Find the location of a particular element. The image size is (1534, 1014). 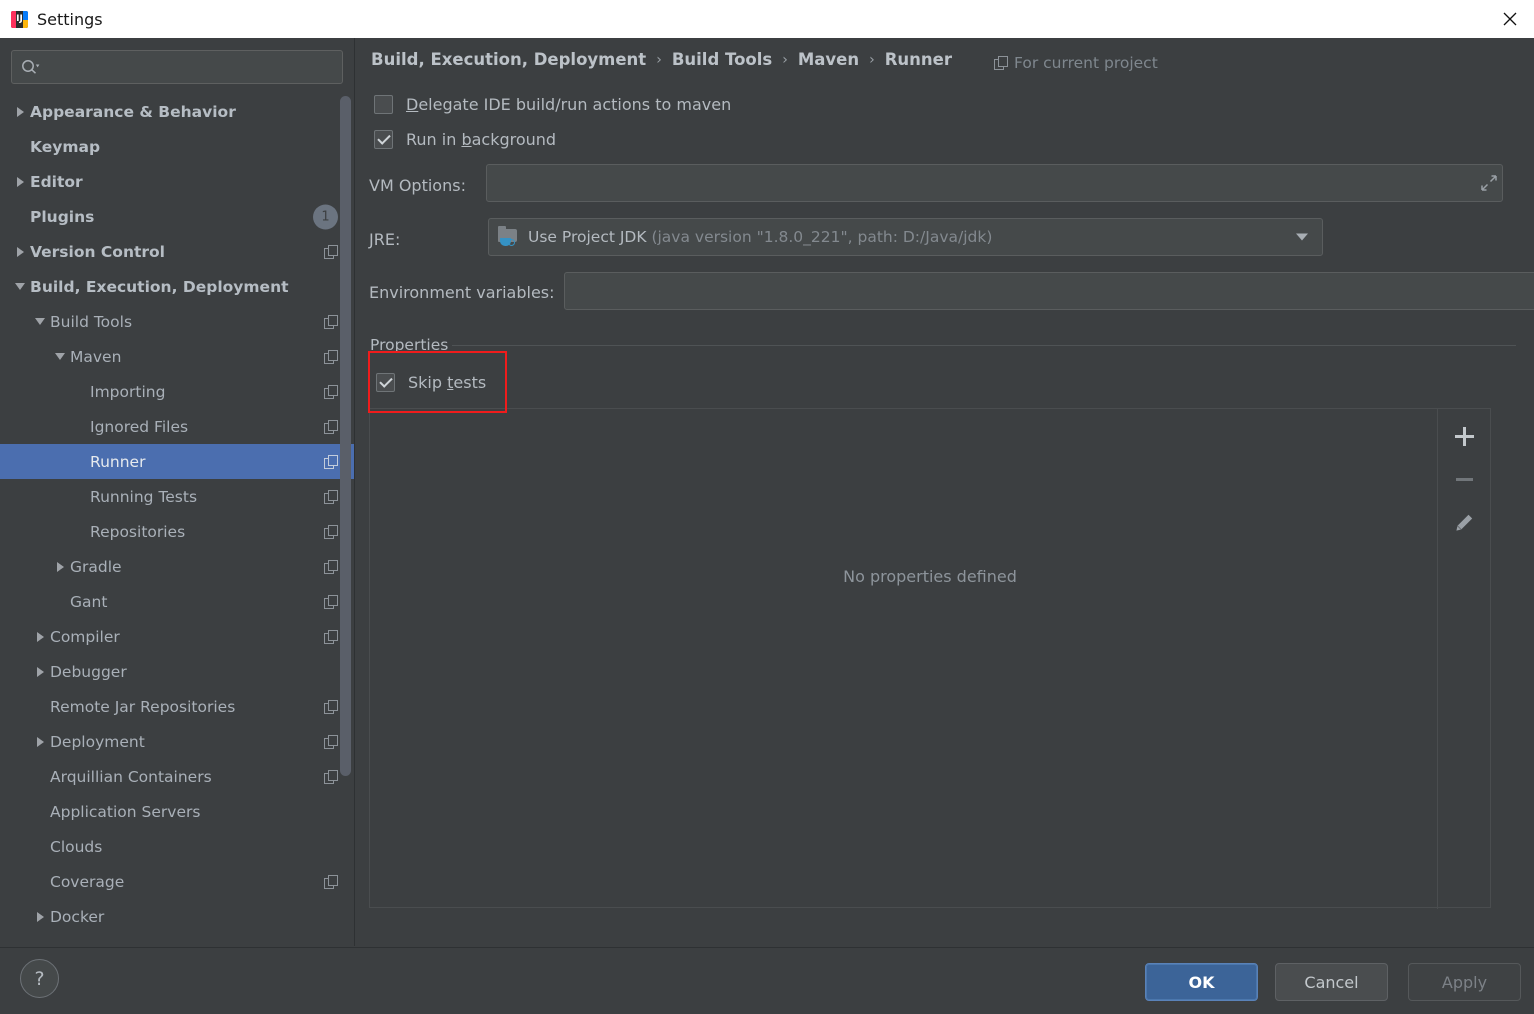

sidebar-item-editor: Editor is located at coordinates (177, 181).